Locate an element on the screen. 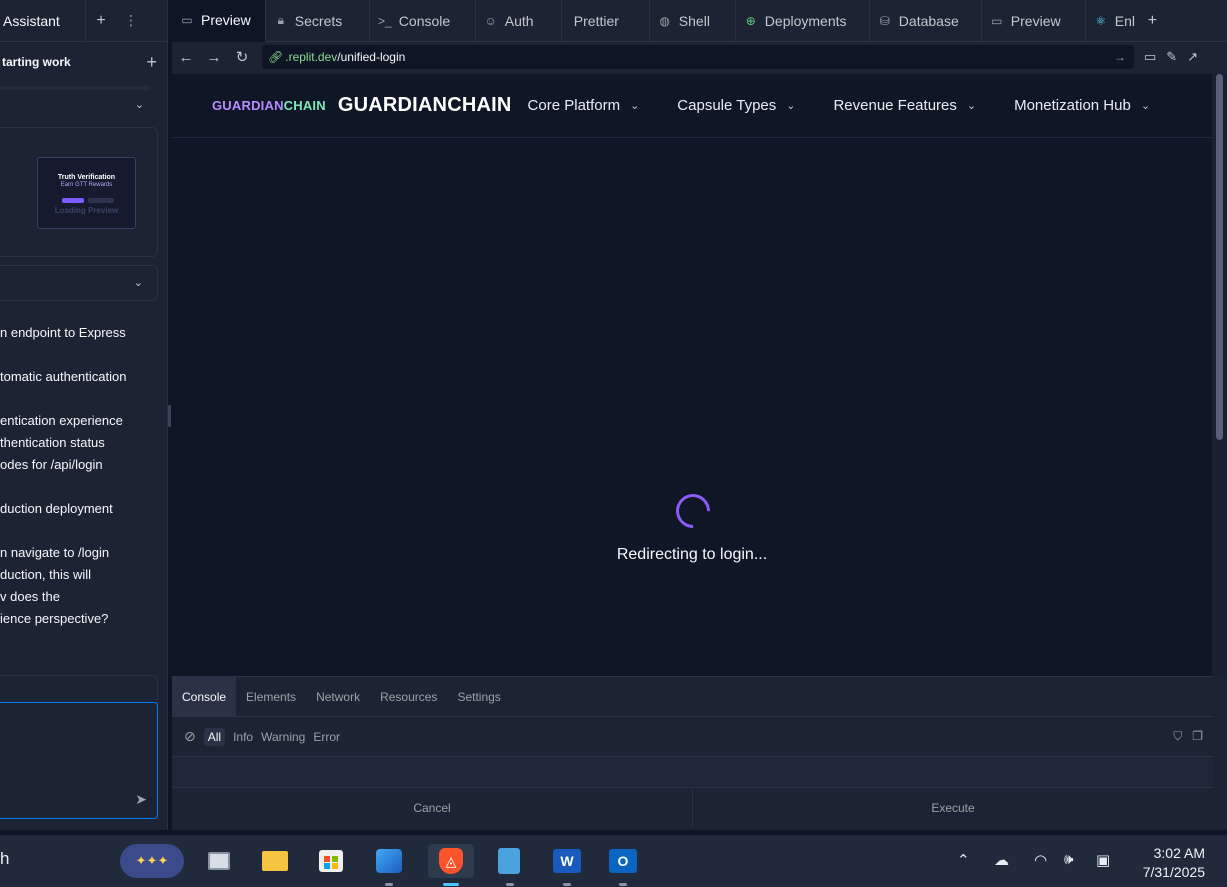  forward-icon: → is located at coordinates (214, 57).